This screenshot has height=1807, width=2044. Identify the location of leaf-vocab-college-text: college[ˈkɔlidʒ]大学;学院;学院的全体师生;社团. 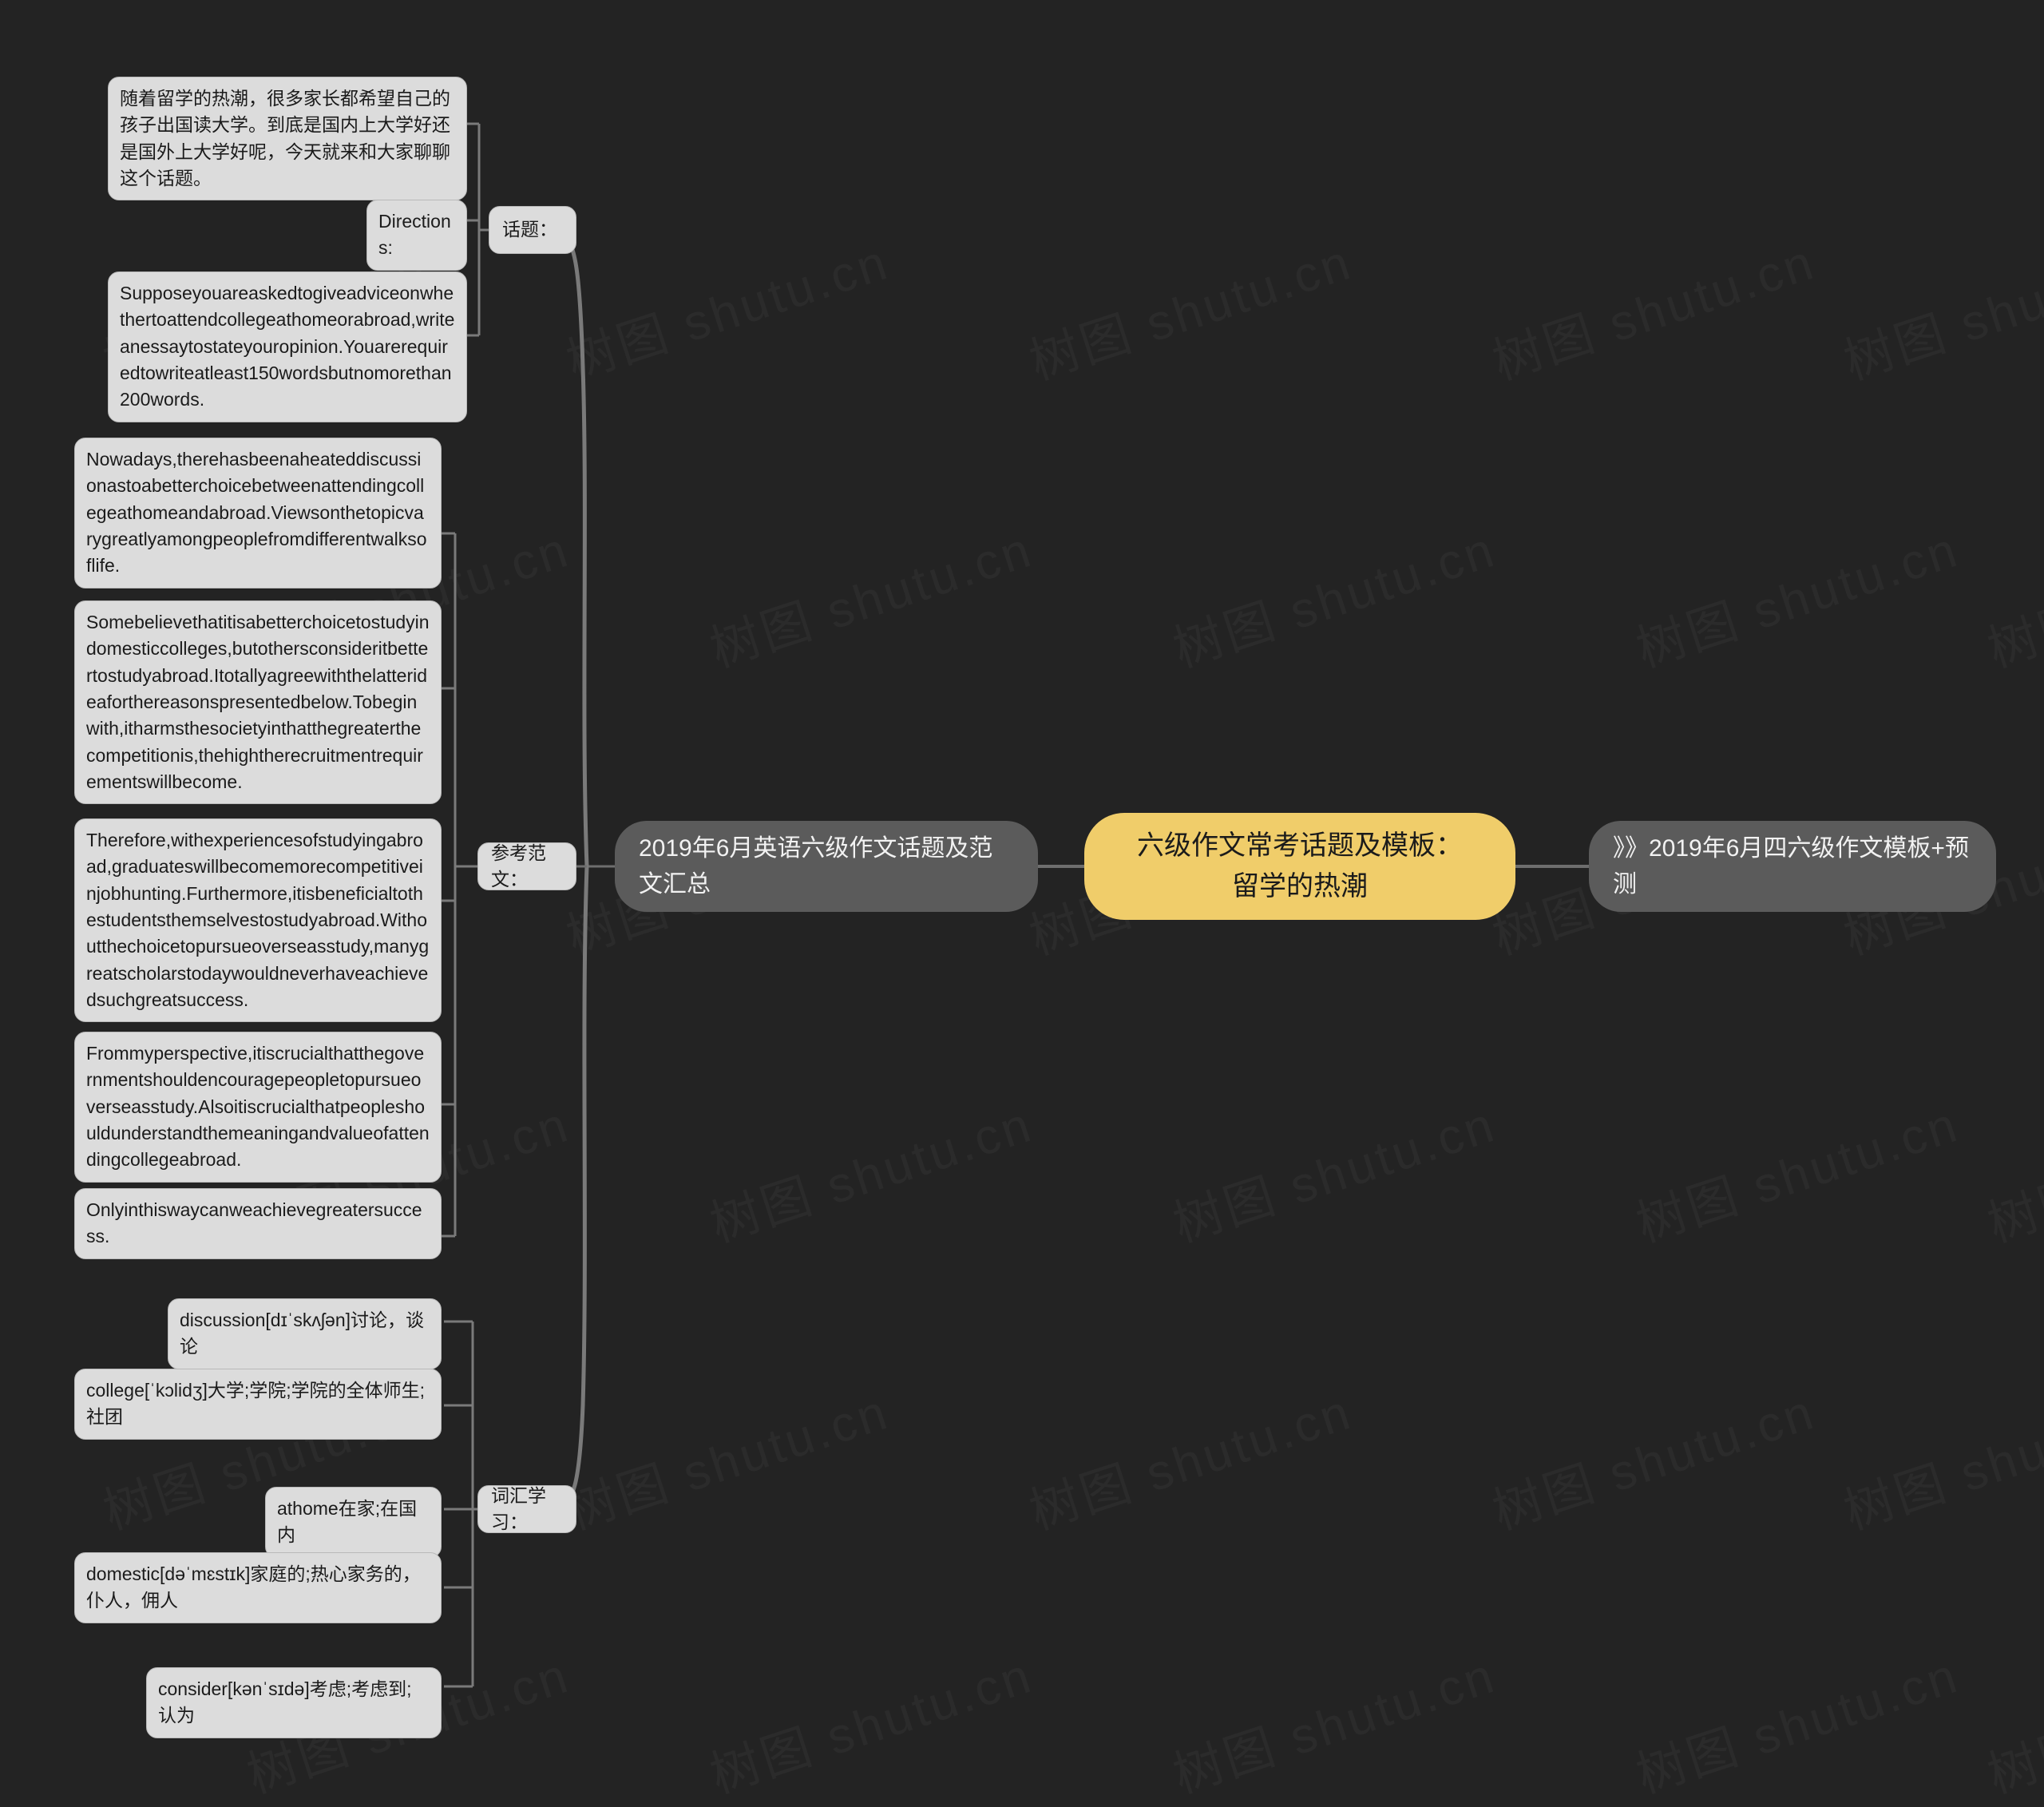
(256, 1404).